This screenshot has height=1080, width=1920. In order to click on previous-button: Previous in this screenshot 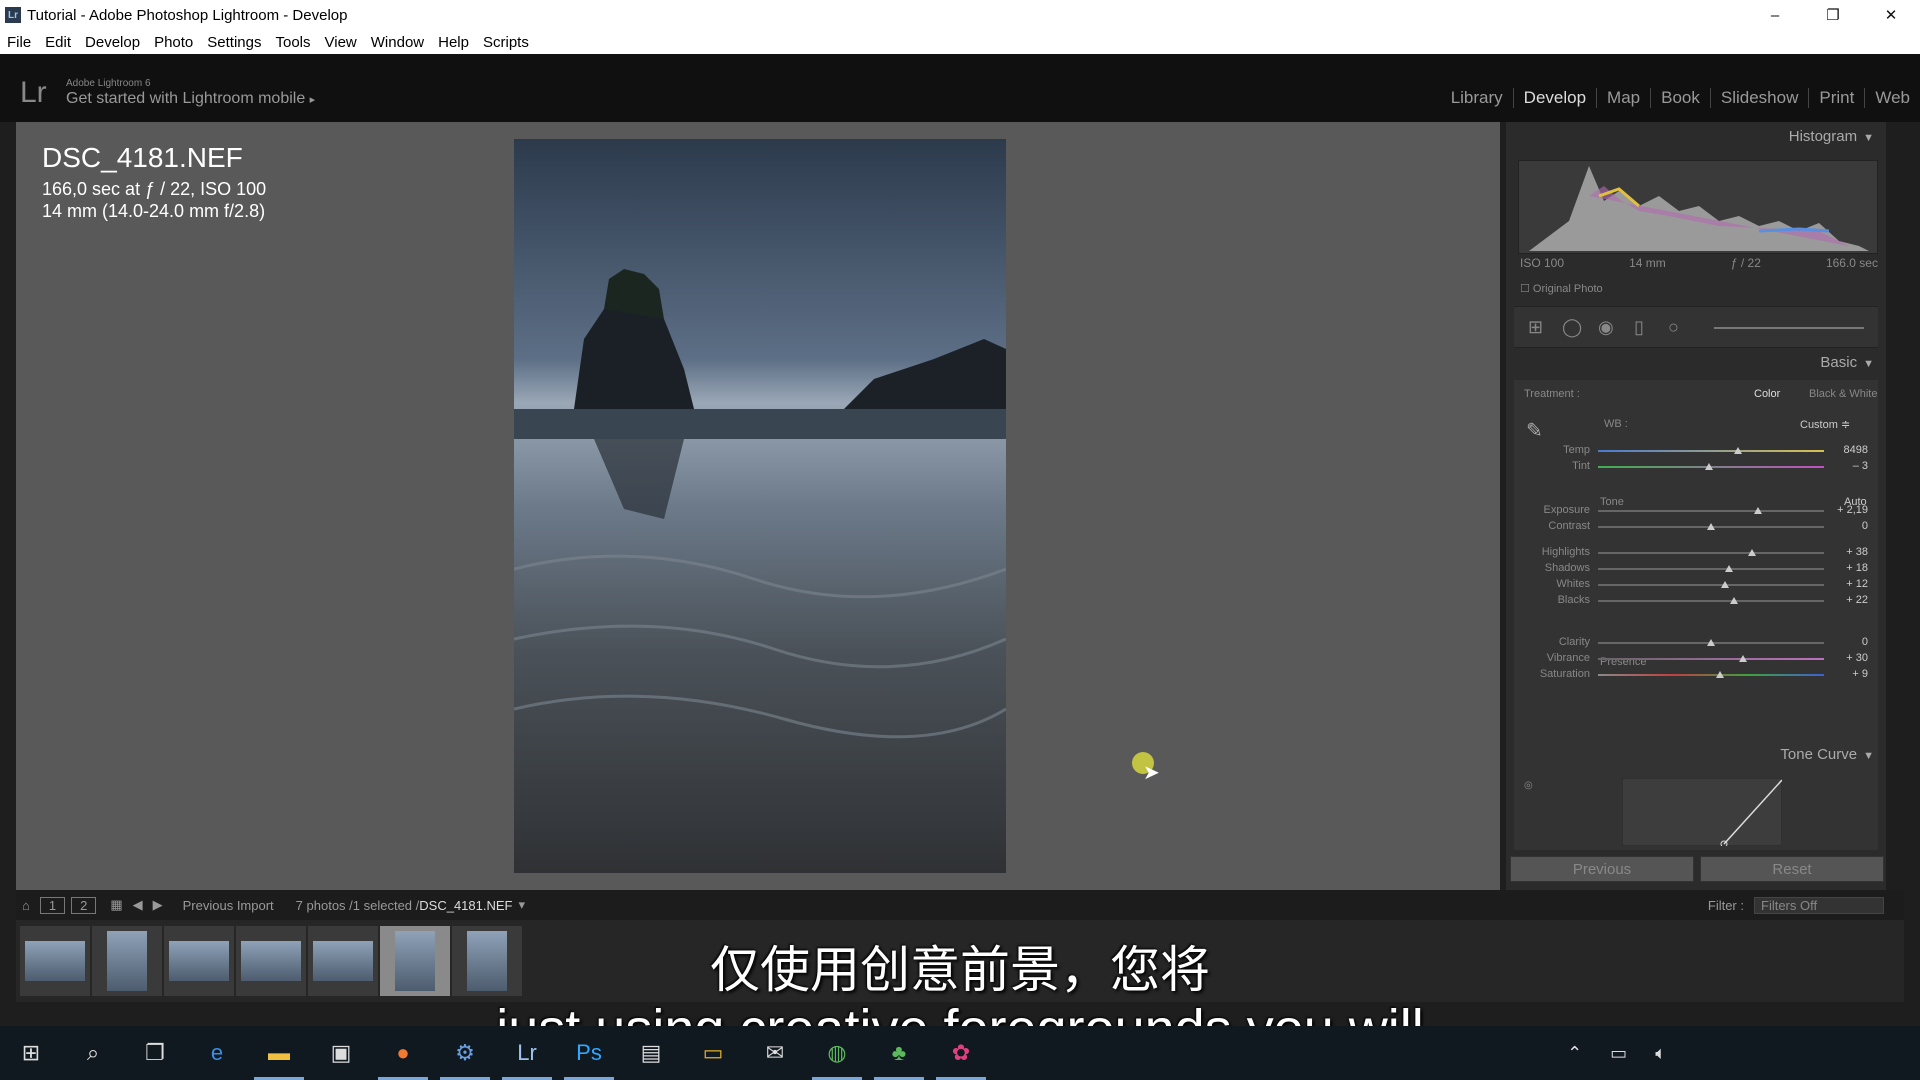, I will do `click(1602, 869)`.